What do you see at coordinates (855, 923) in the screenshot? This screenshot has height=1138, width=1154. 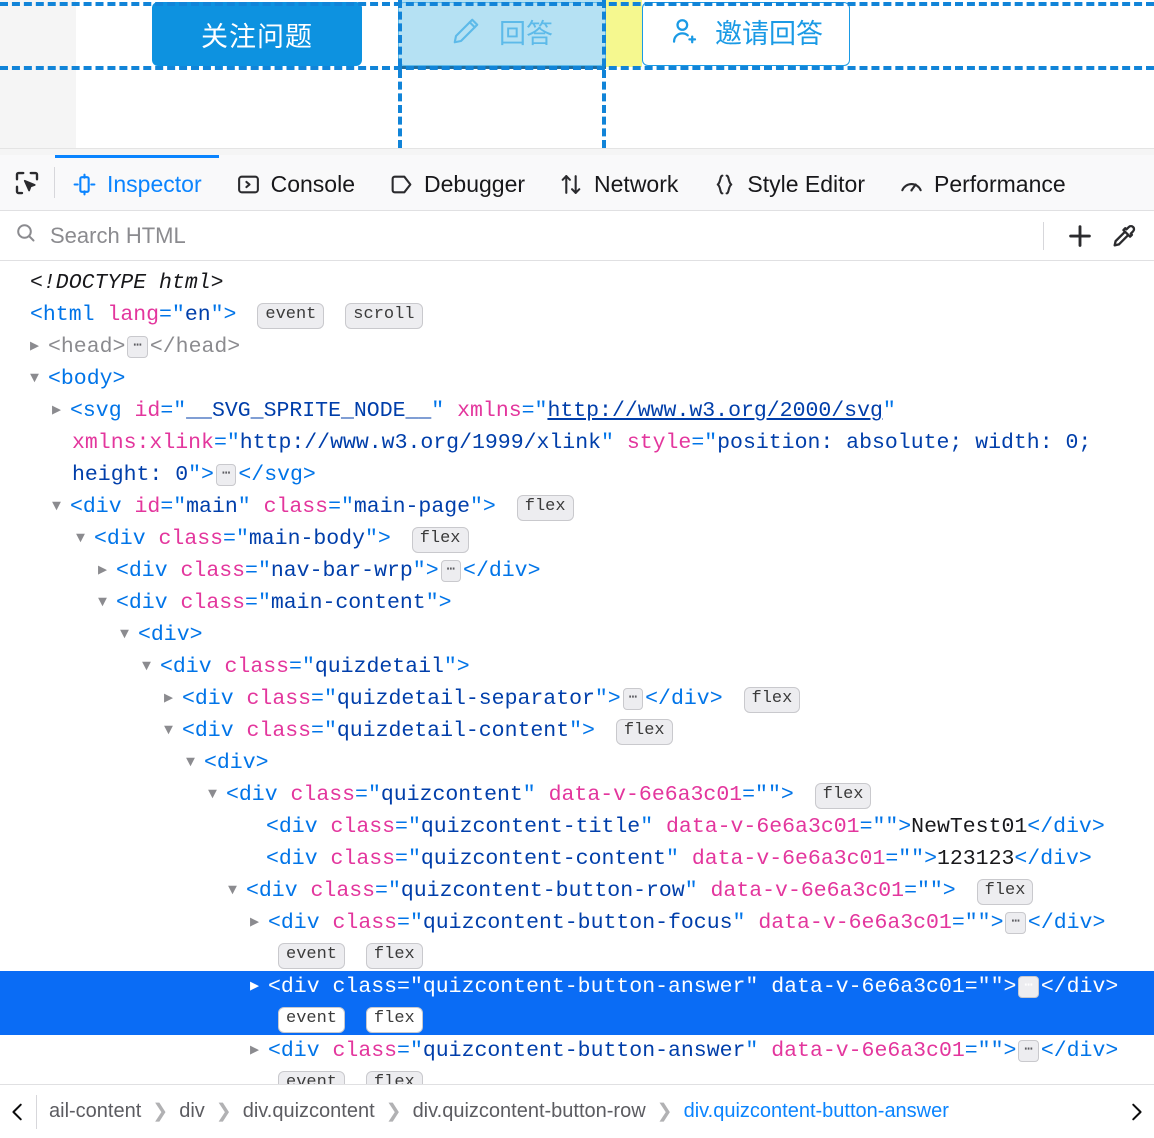 I see `attr-name-data-v-button-focus: data-v-6e6a3c01` at bounding box center [855, 923].